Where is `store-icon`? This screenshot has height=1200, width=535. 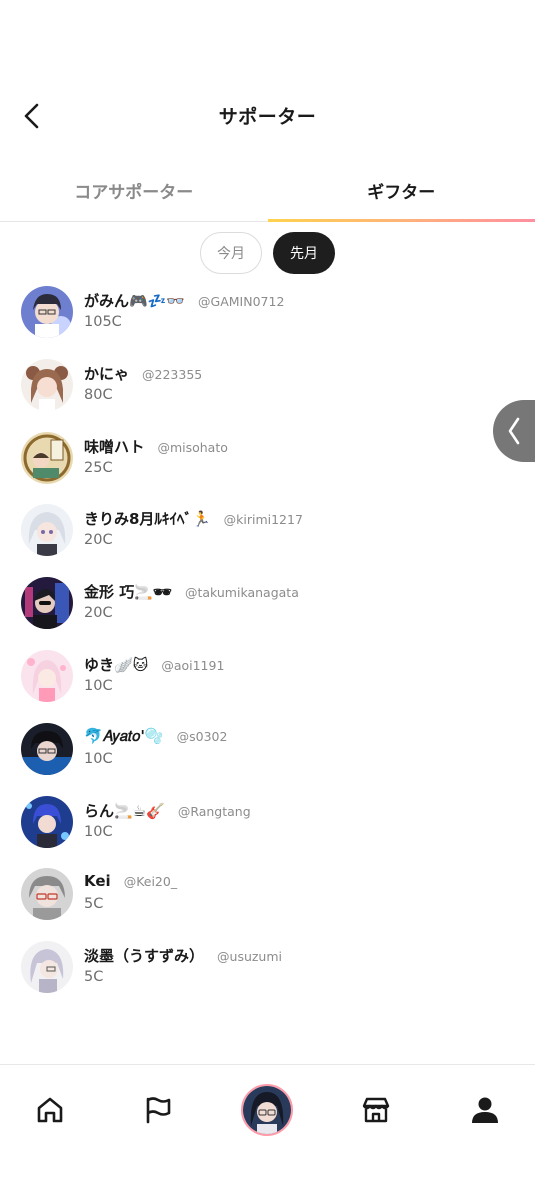 store-icon is located at coordinates (376, 1110).